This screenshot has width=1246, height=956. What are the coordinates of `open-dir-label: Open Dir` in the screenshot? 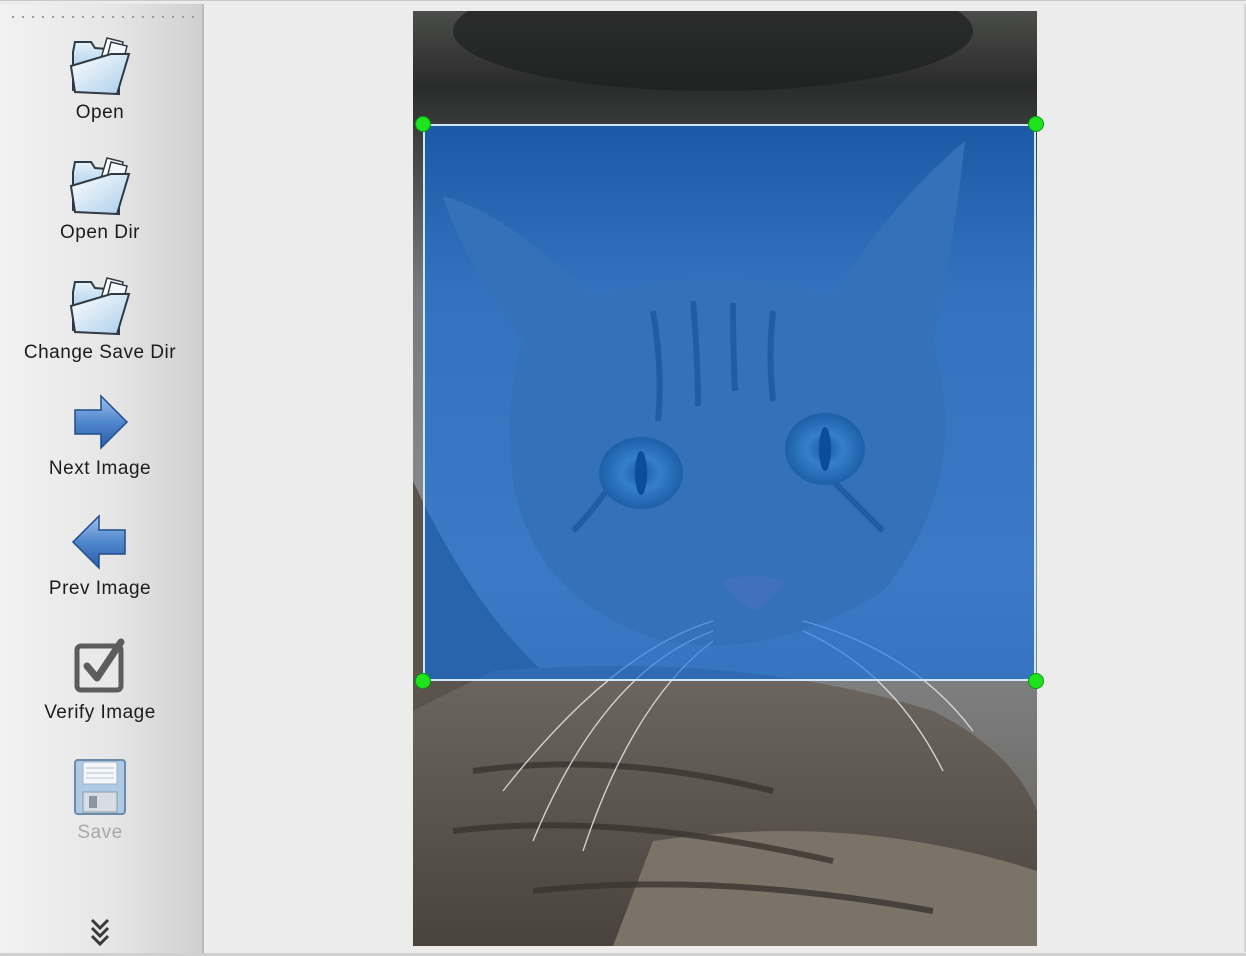 It's located at (100, 232).